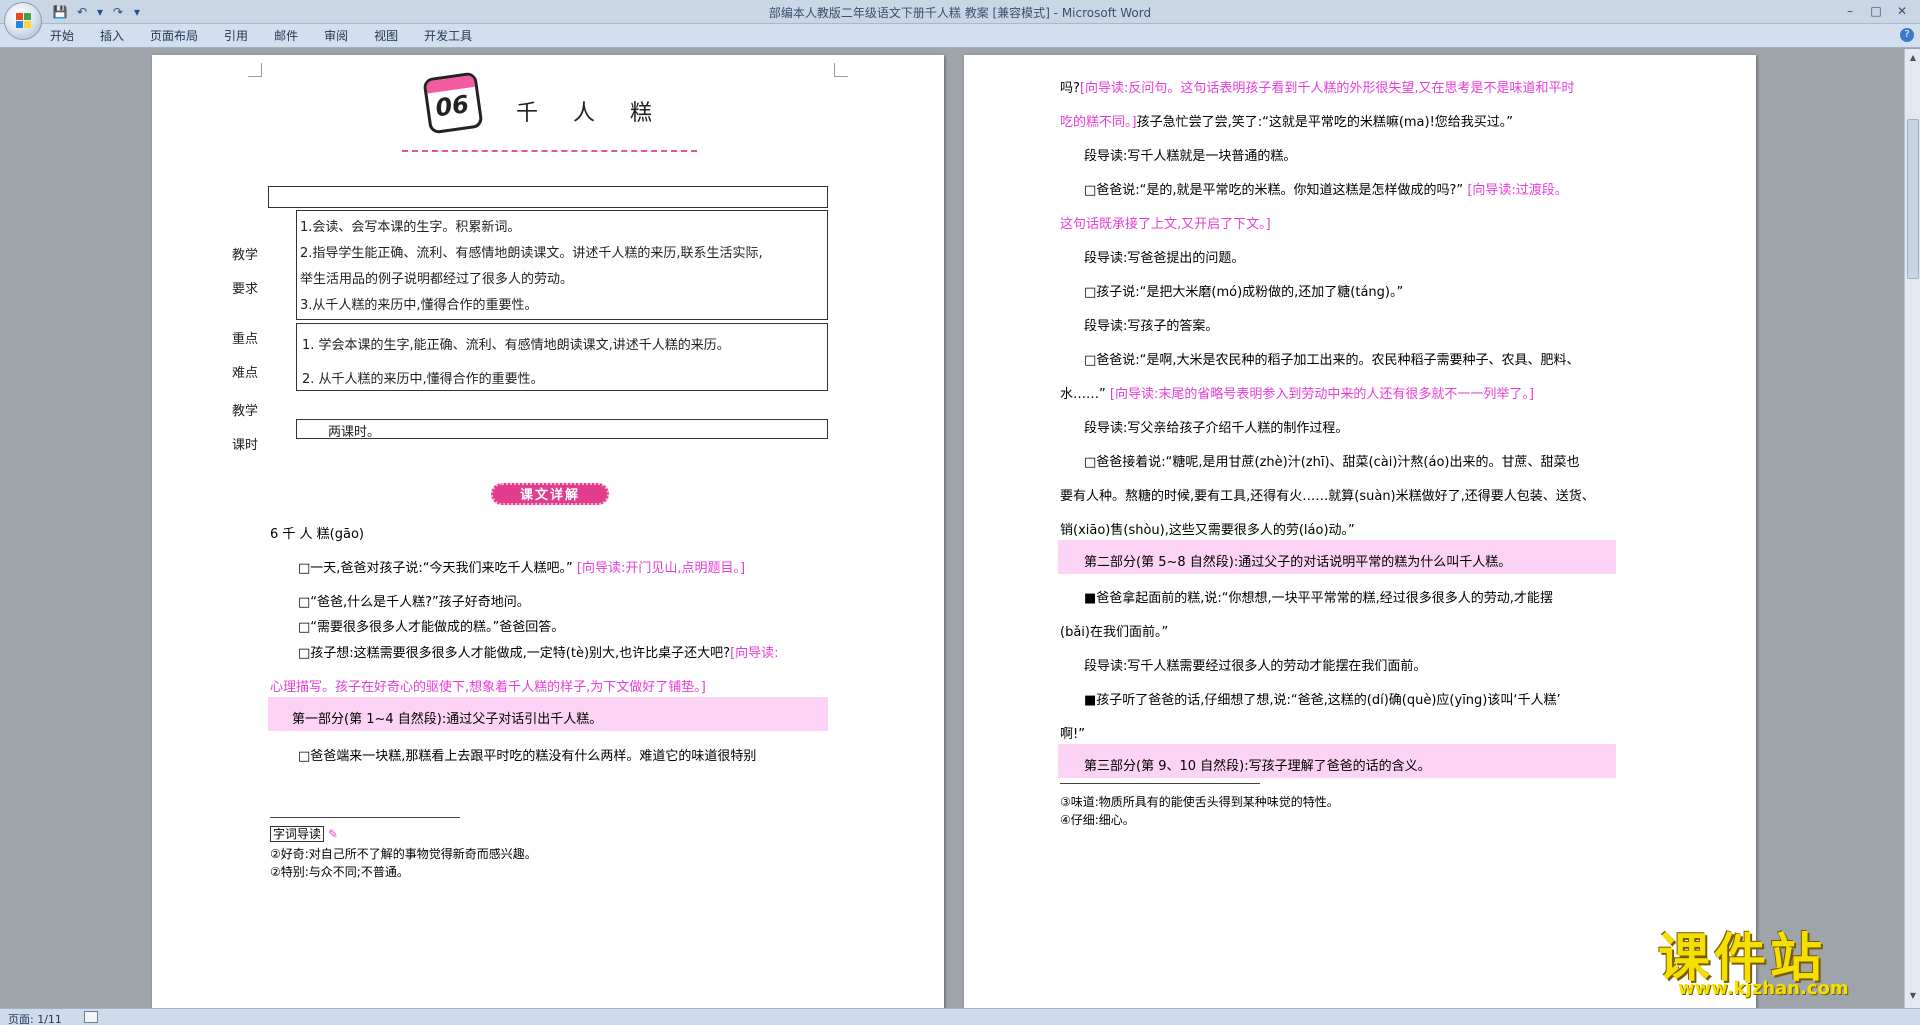  What do you see at coordinates (62, 36) in the screenshot?
I see `tab-home: 开始` at bounding box center [62, 36].